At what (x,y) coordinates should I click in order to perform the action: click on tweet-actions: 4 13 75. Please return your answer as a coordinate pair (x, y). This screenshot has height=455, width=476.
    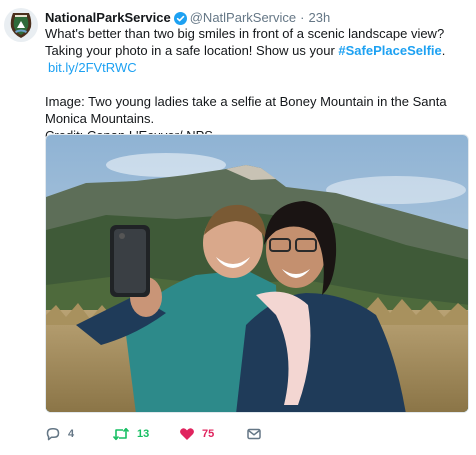
    Looking at the image, I should click on (153, 434).